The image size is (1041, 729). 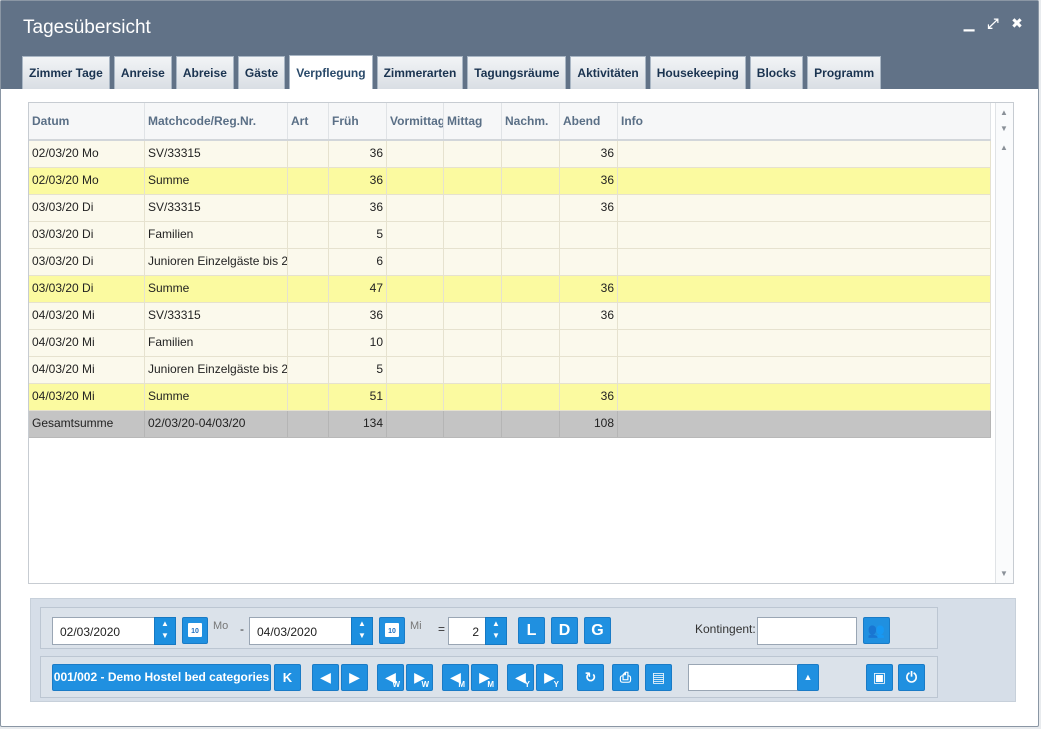 What do you see at coordinates (308, 121) in the screenshot?
I see `column-header-art: Art` at bounding box center [308, 121].